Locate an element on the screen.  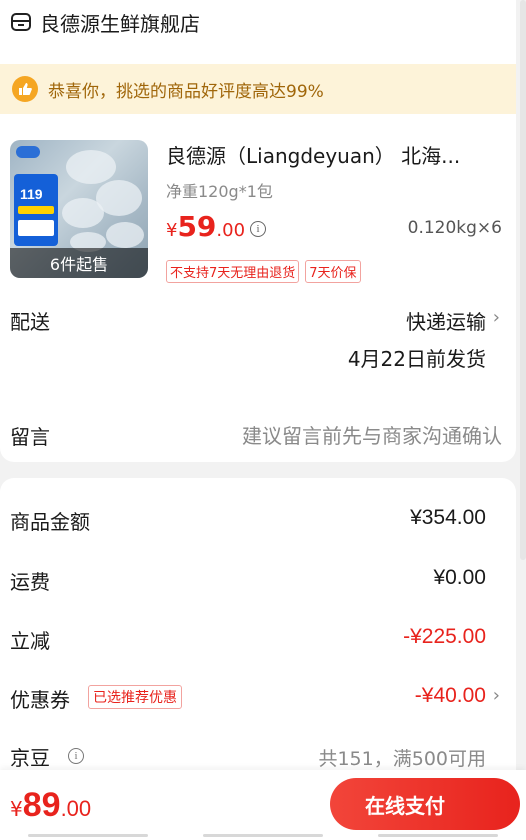
brand-logo is located at coordinates (28, 152).